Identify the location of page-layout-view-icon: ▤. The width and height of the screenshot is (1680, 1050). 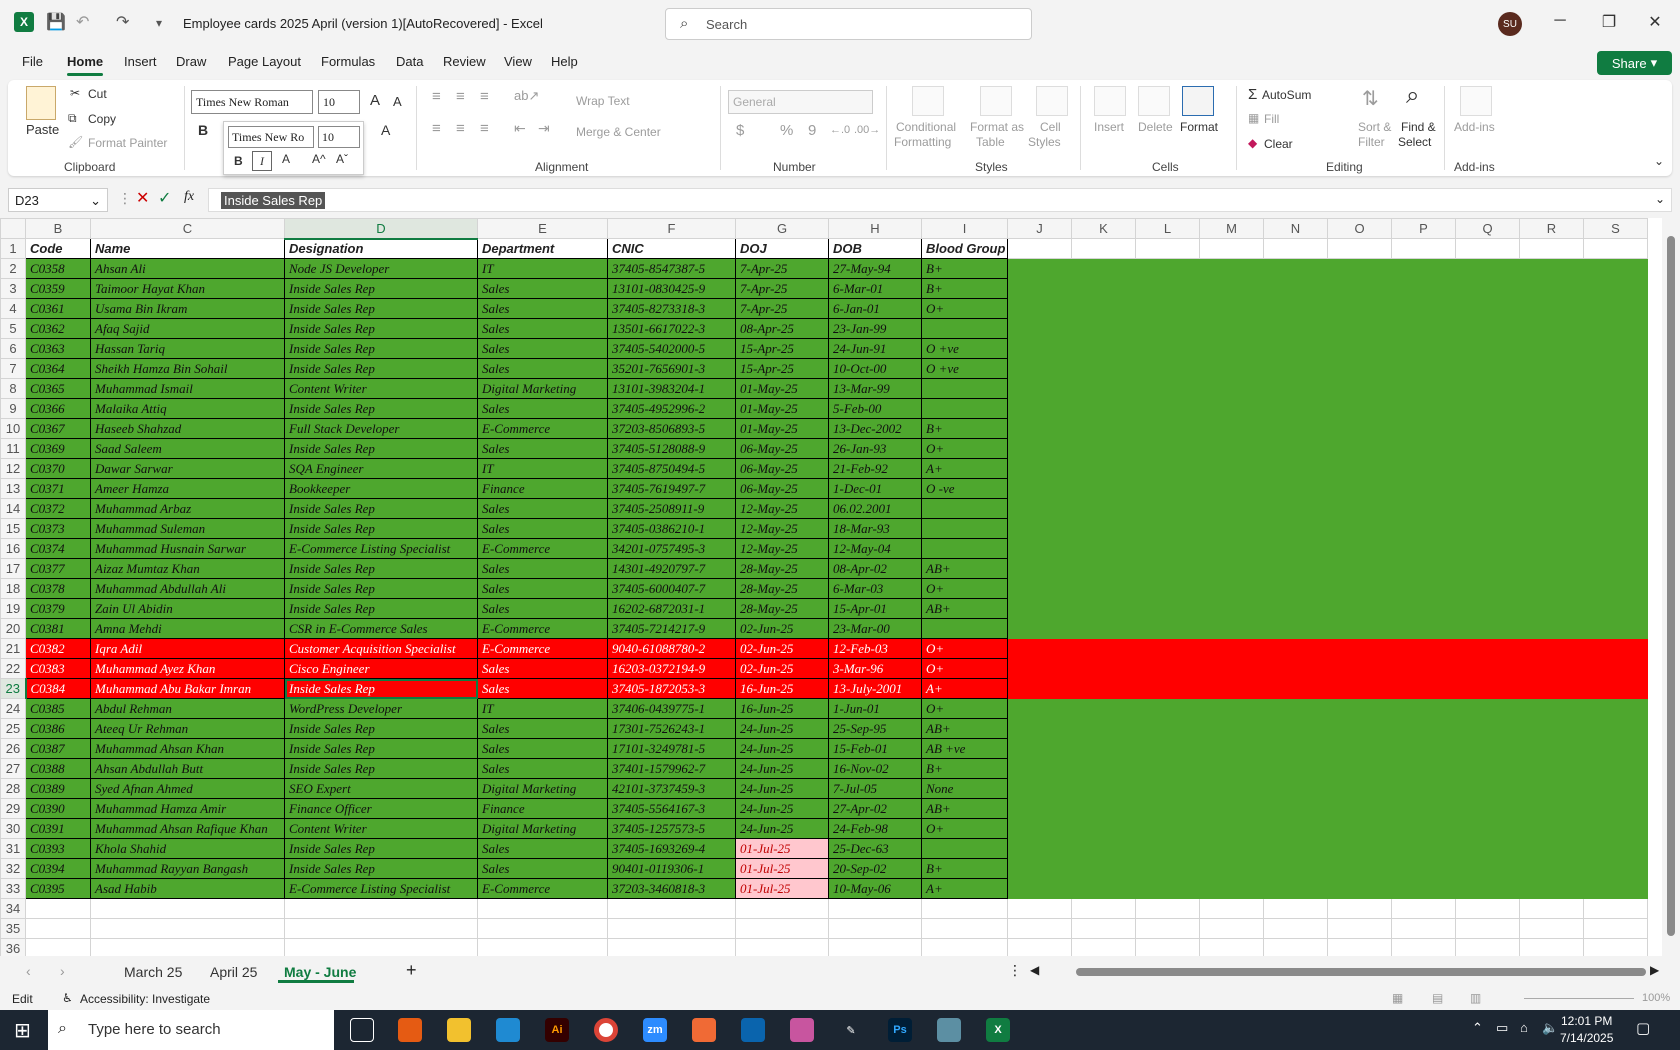
(1437, 998).